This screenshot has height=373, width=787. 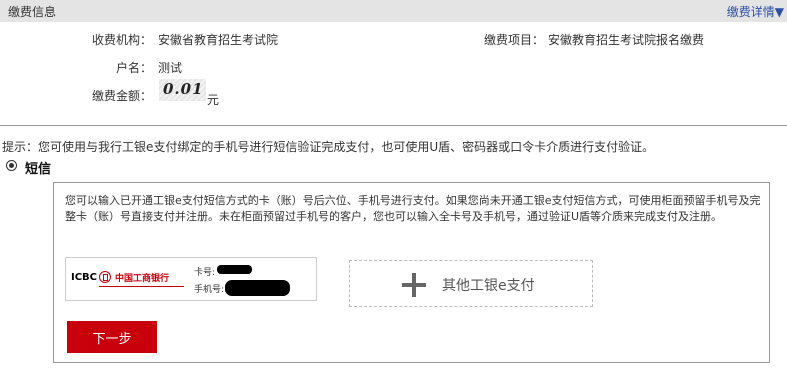 I want to click on radio-selected-dot, so click(x=11, y=165).